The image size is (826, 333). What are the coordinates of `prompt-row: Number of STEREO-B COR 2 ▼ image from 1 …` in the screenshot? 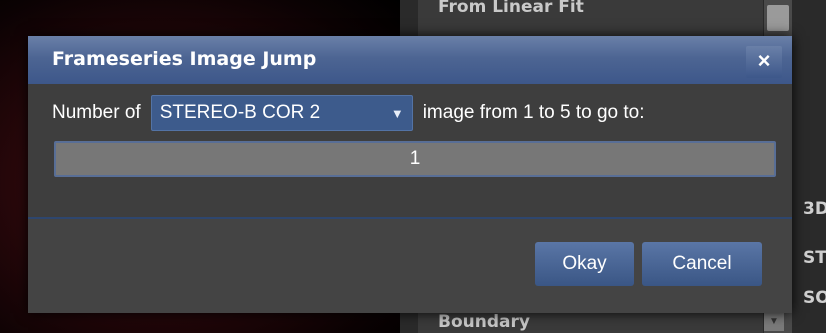 It's located at (417, 113).